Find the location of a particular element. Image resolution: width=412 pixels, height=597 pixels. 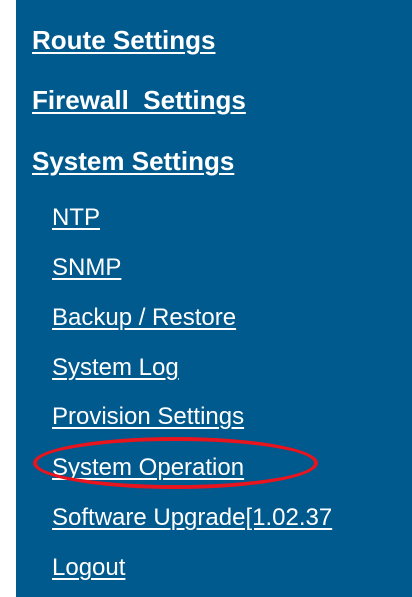

nav-link-snmp: SNMP is located at coordinates (86, 268).